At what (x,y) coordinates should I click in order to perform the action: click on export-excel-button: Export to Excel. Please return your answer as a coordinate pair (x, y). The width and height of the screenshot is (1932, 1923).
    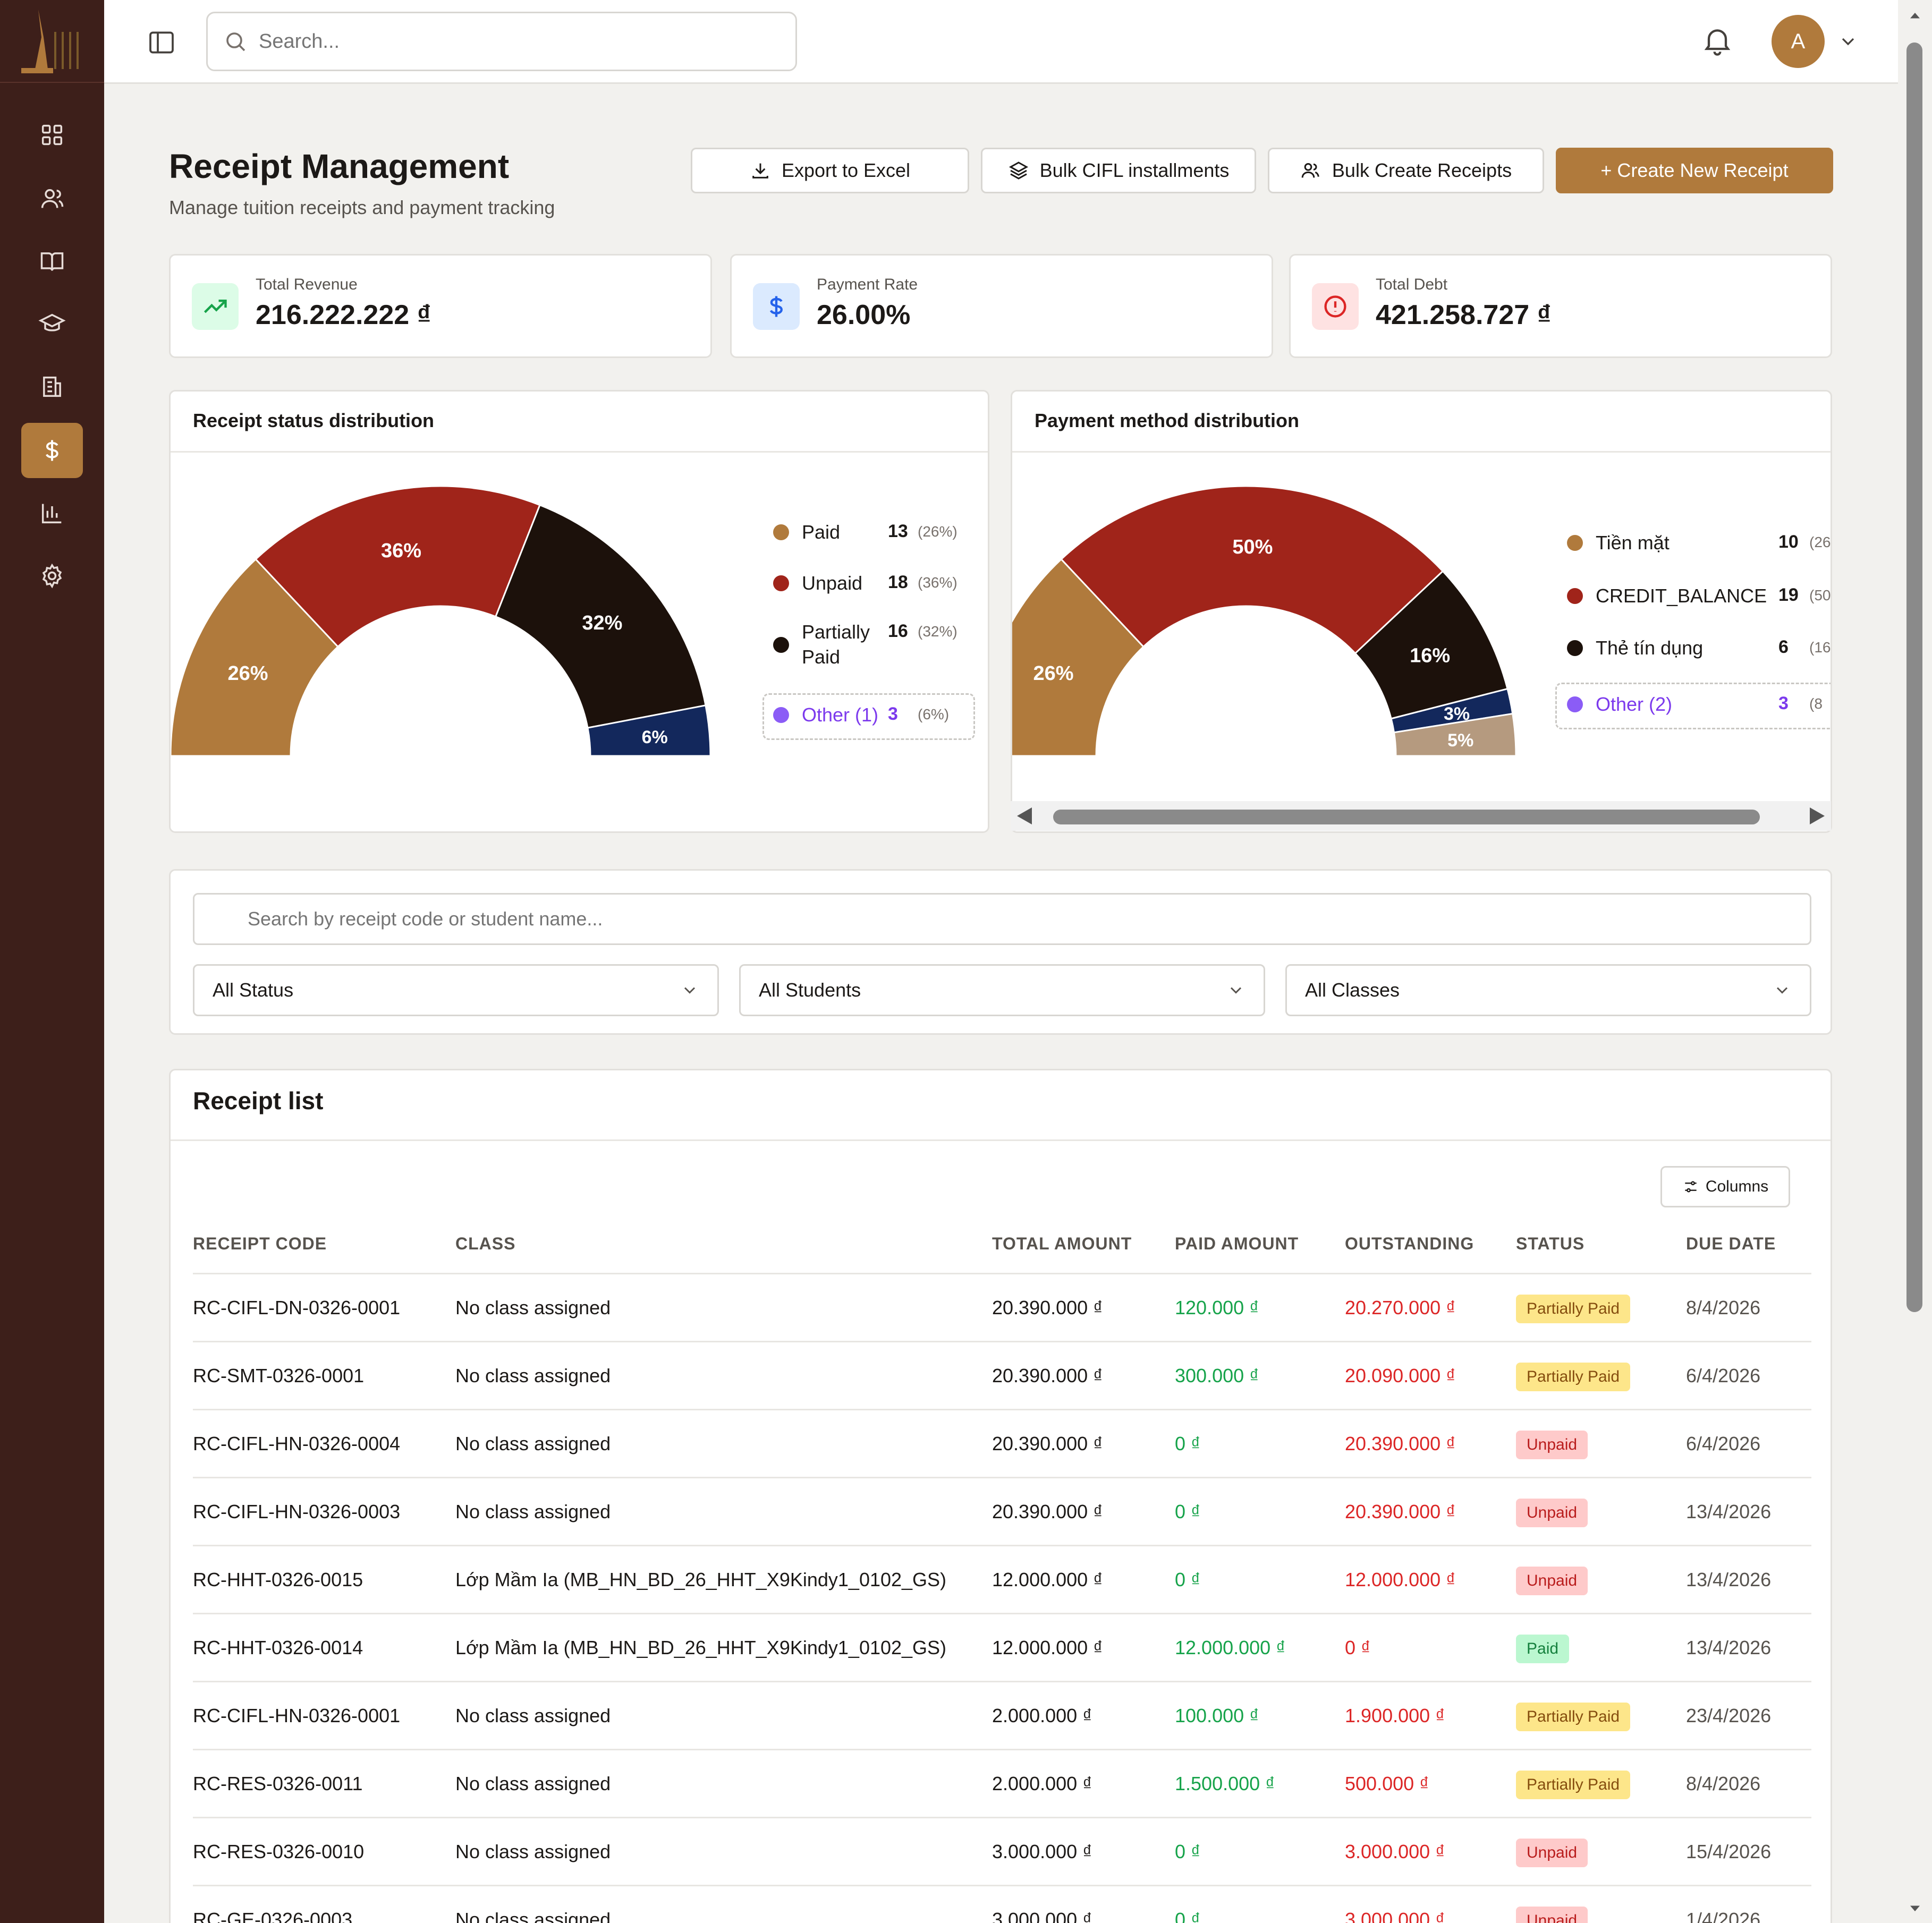
    Looking at the image, I should click on (830, 170).